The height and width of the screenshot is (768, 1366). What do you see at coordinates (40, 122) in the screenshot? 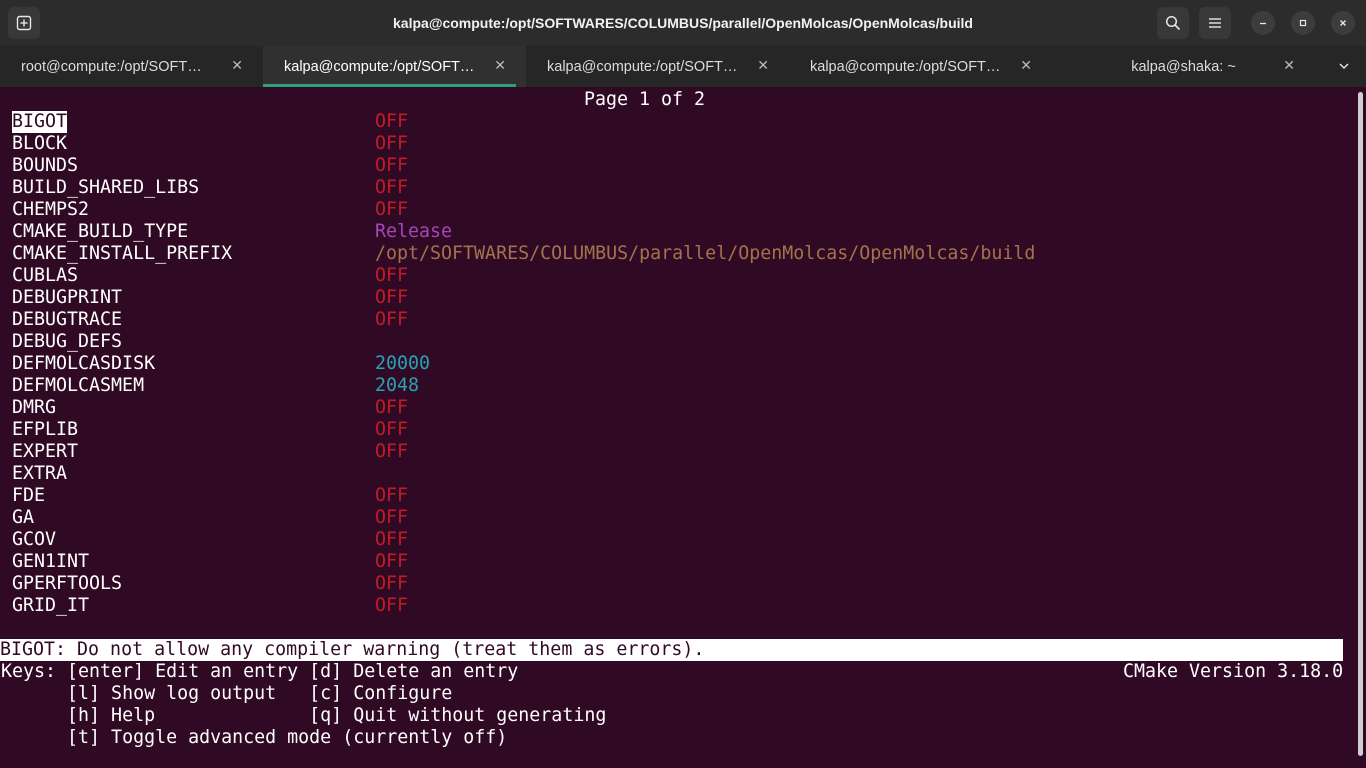
I see `entry-name-selected: BIGOT` at bounding box center [40, 122].